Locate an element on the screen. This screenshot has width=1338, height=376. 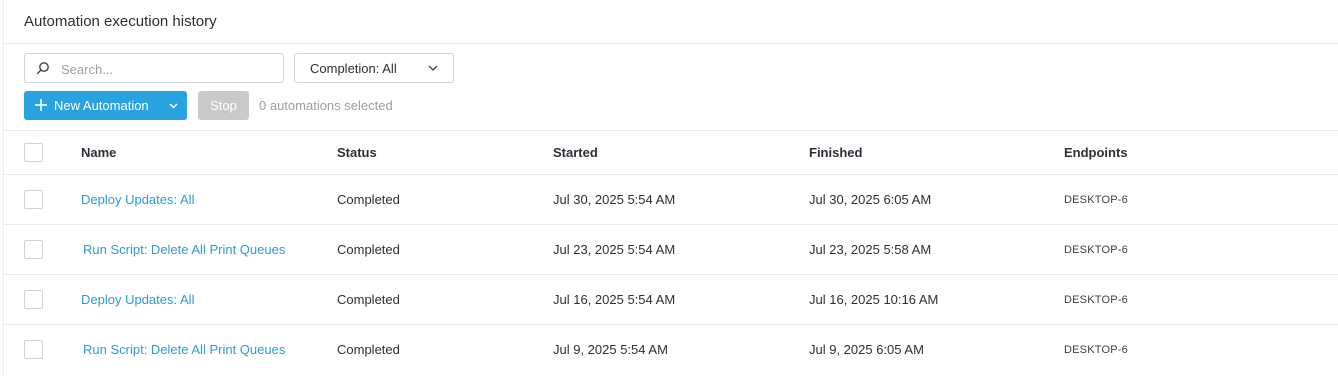
column-header-finished: Finished is located at coordinates (936, 152).